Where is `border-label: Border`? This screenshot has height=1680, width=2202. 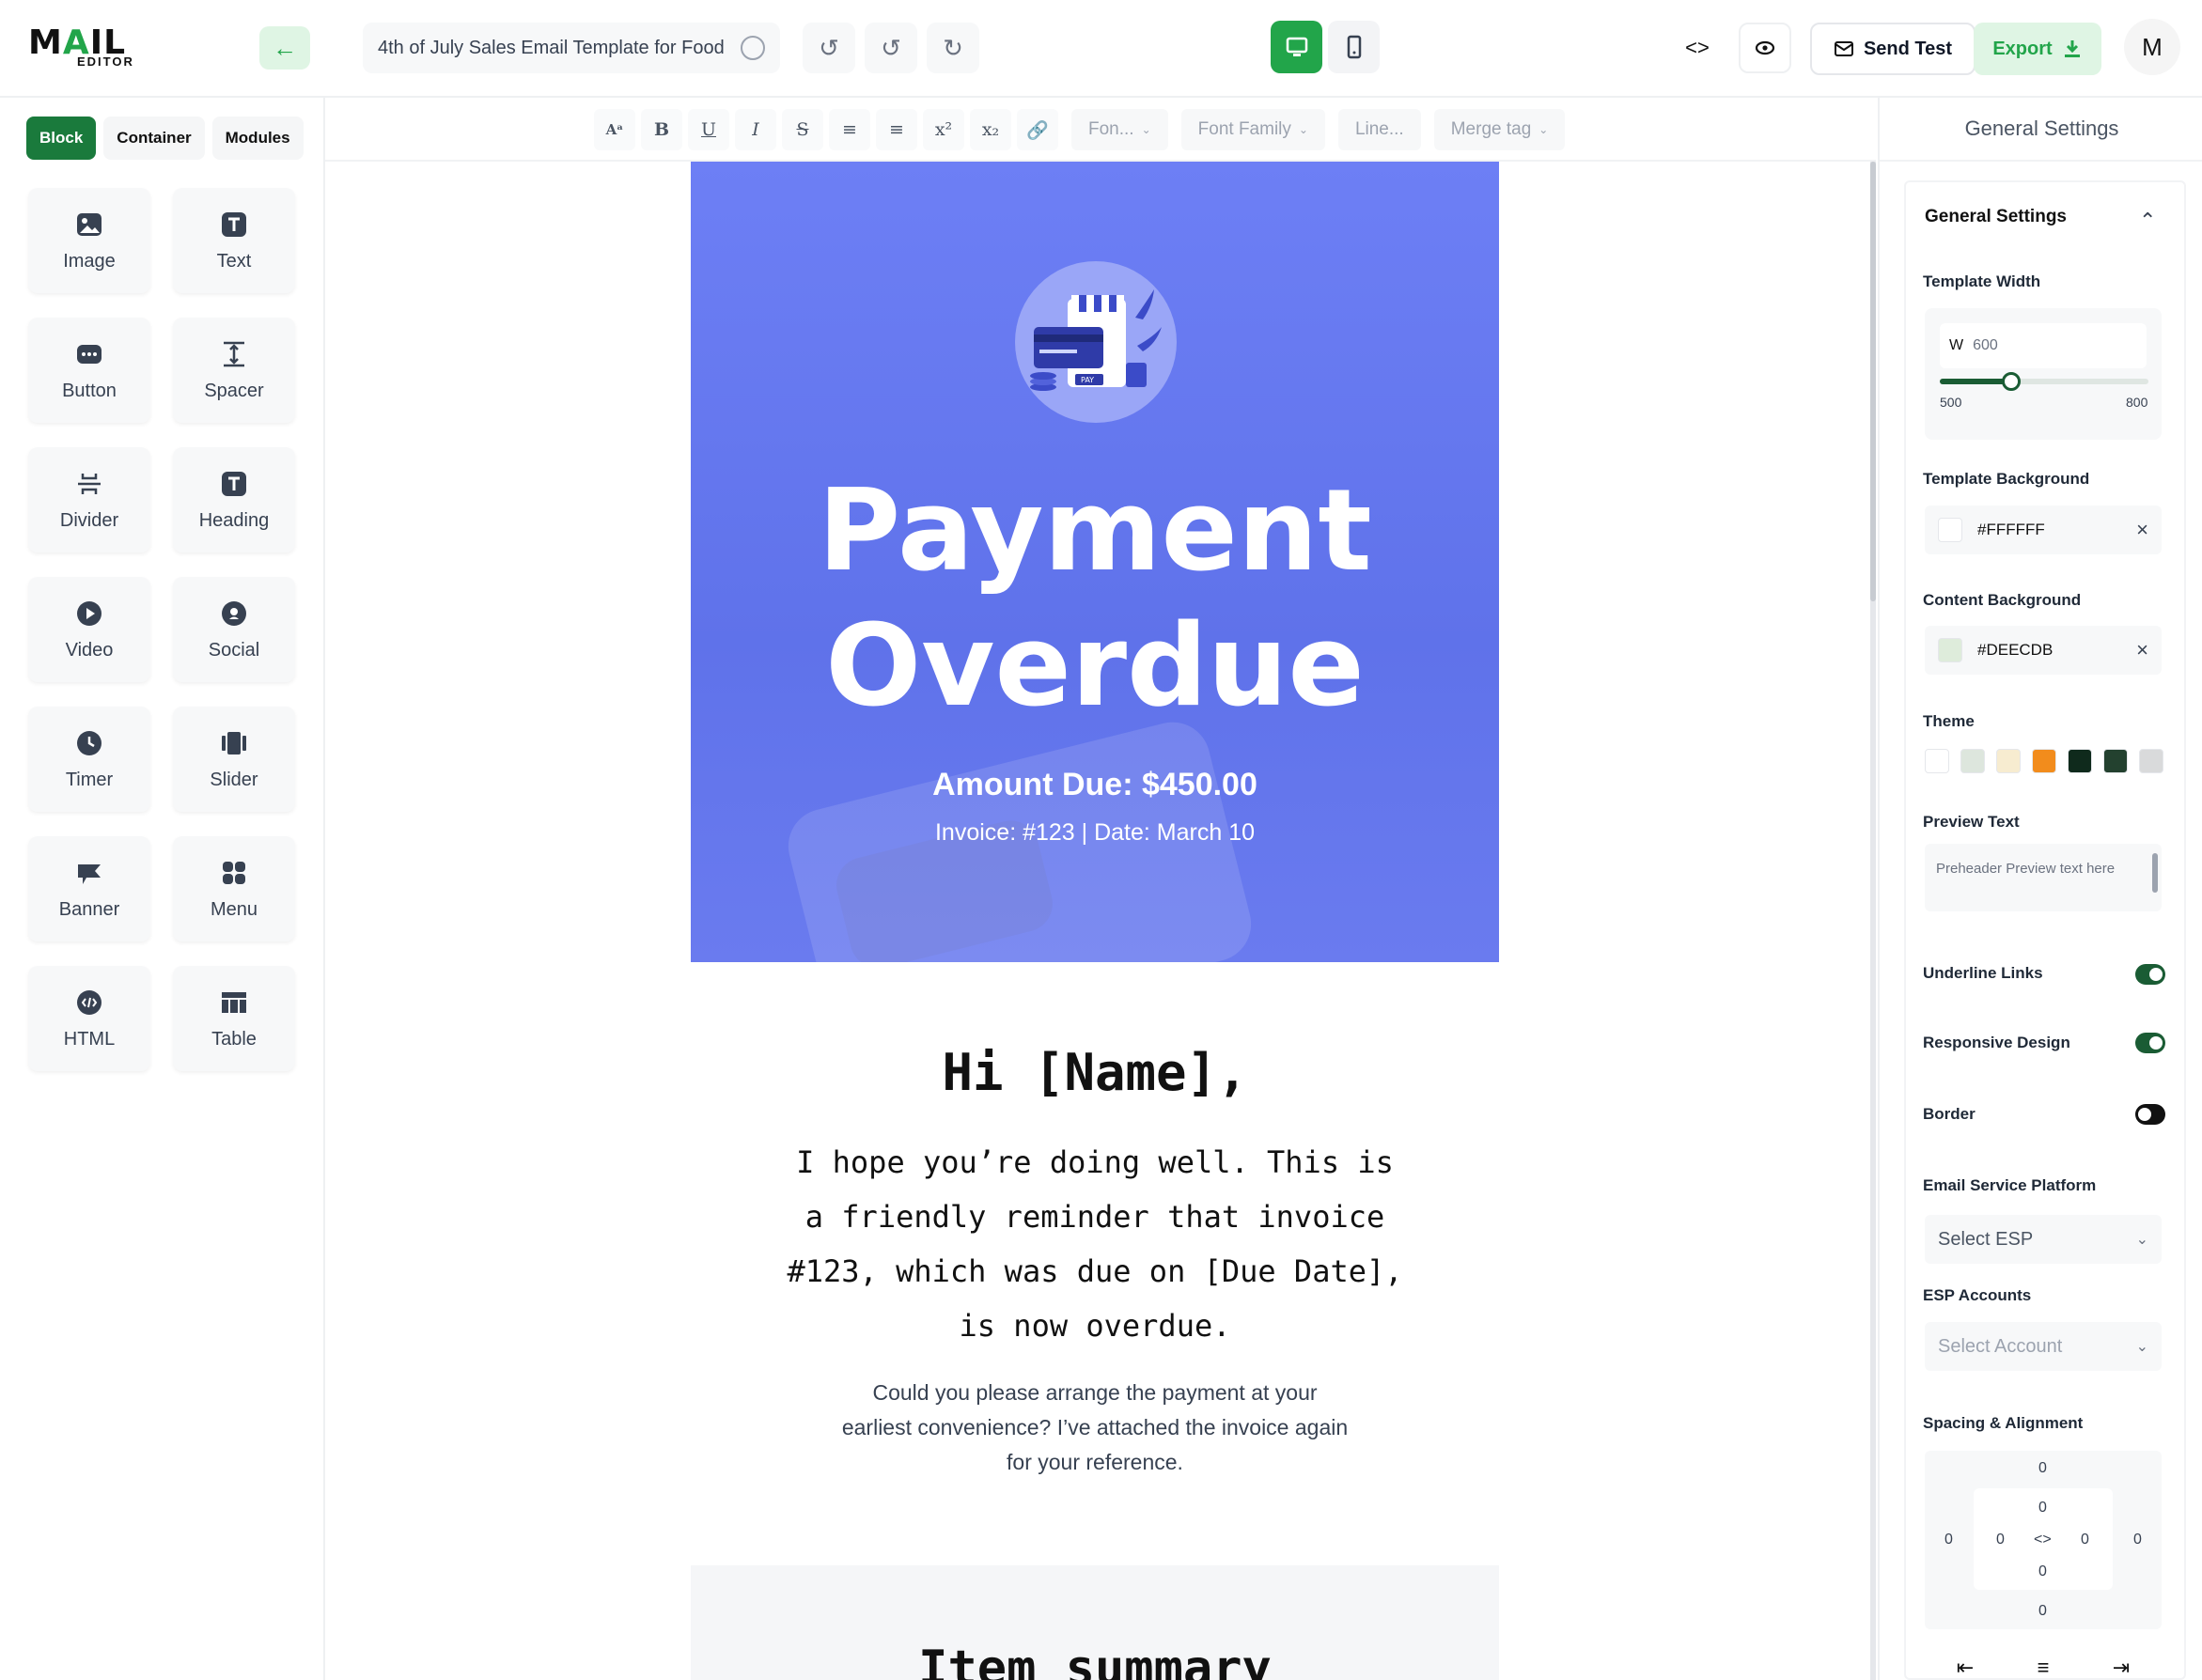 border-label: Border is located at coordinates (1949, 1114).